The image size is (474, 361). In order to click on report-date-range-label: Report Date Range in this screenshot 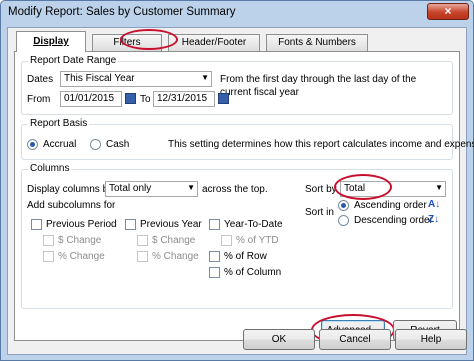, I will do `click(73, 60)`.